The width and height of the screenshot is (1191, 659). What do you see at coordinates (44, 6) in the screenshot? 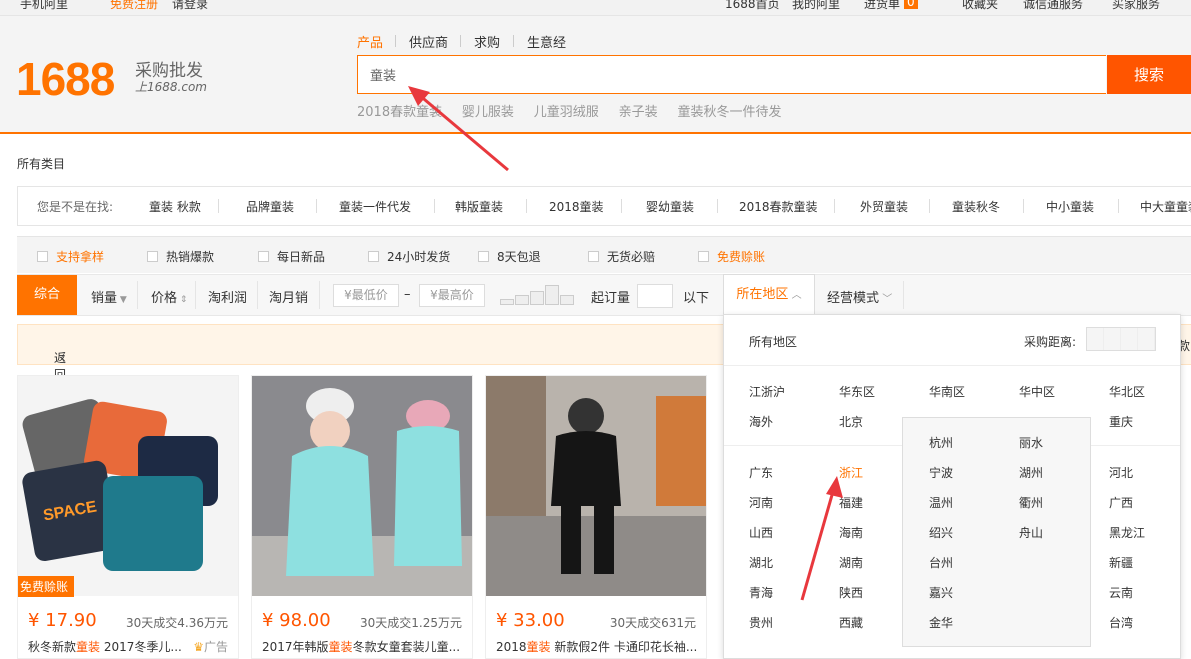
I see `mobile-ali-link: 手机阿里` at bounding box center [44, 6].